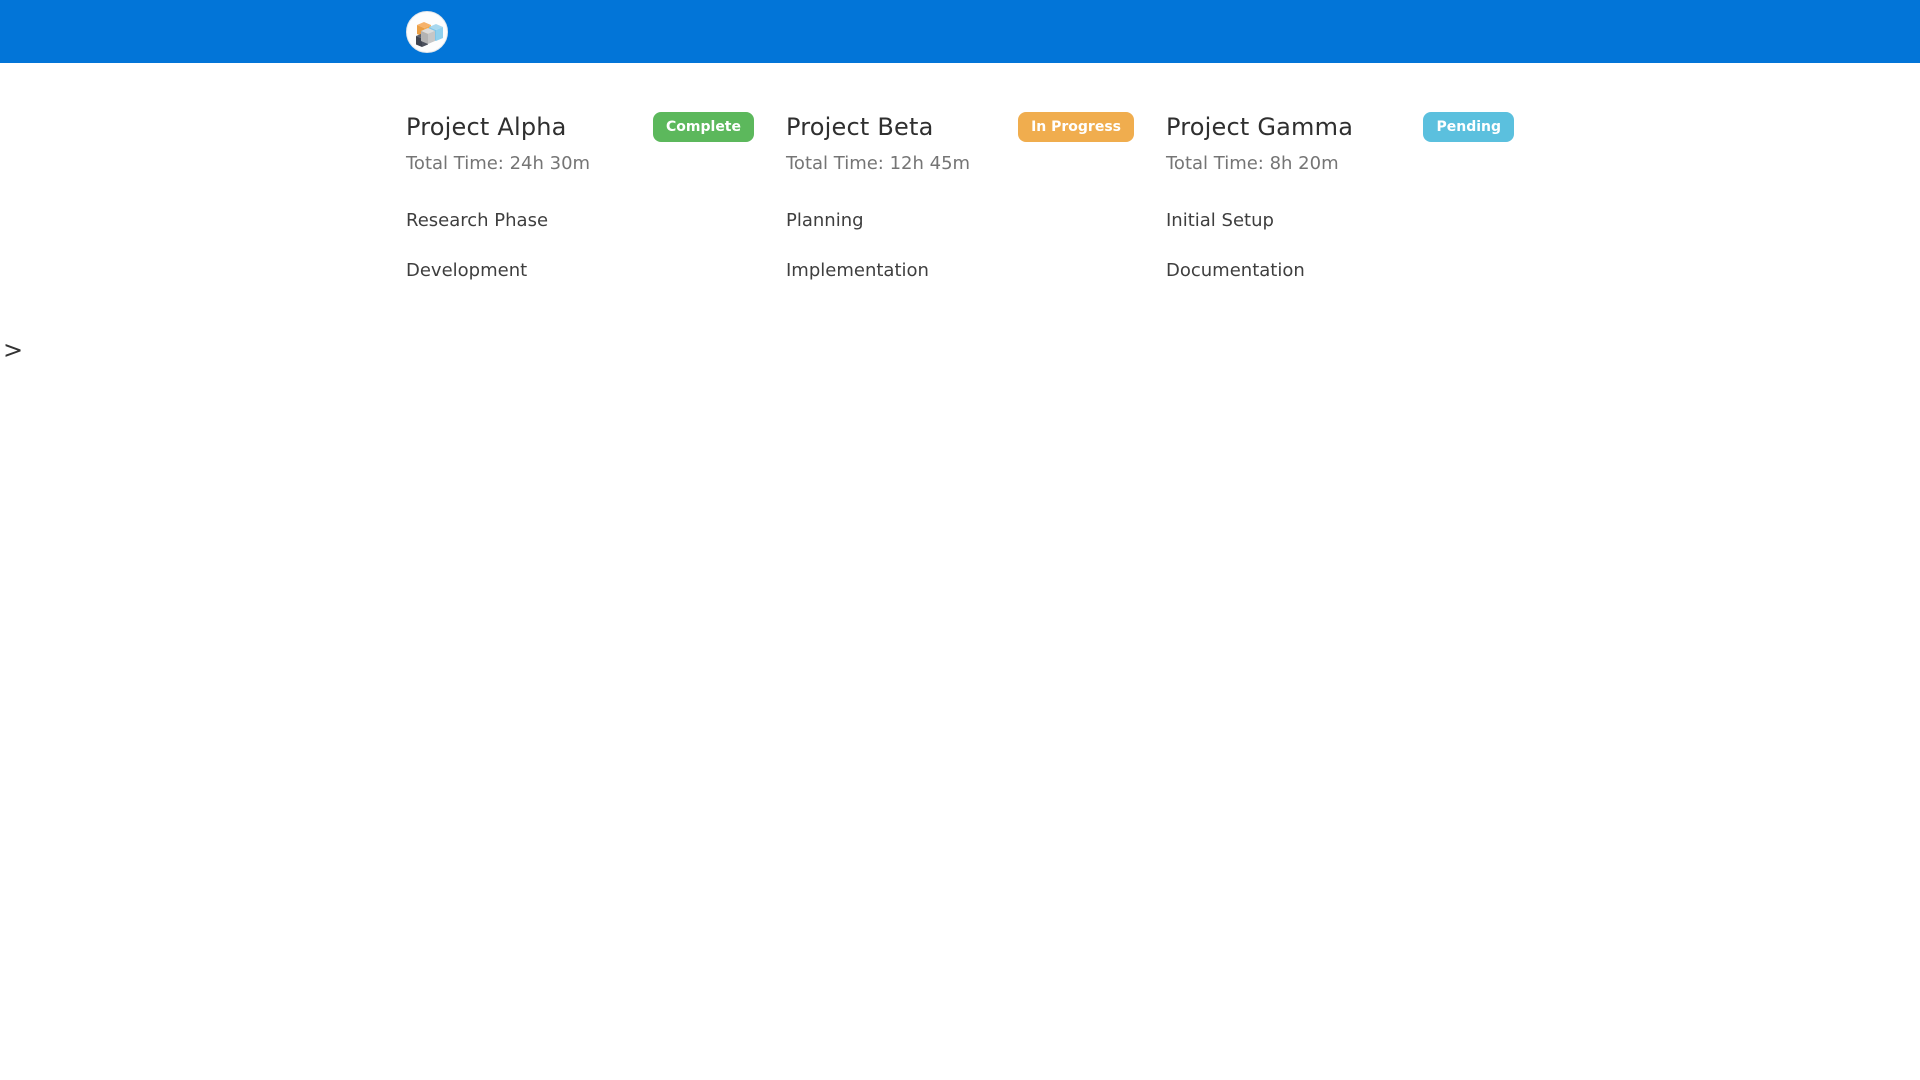  What do you see at coordinates (427, 31) in the screenshot?
I see `cubes-logo-icon` at bounding box center [427, 31].